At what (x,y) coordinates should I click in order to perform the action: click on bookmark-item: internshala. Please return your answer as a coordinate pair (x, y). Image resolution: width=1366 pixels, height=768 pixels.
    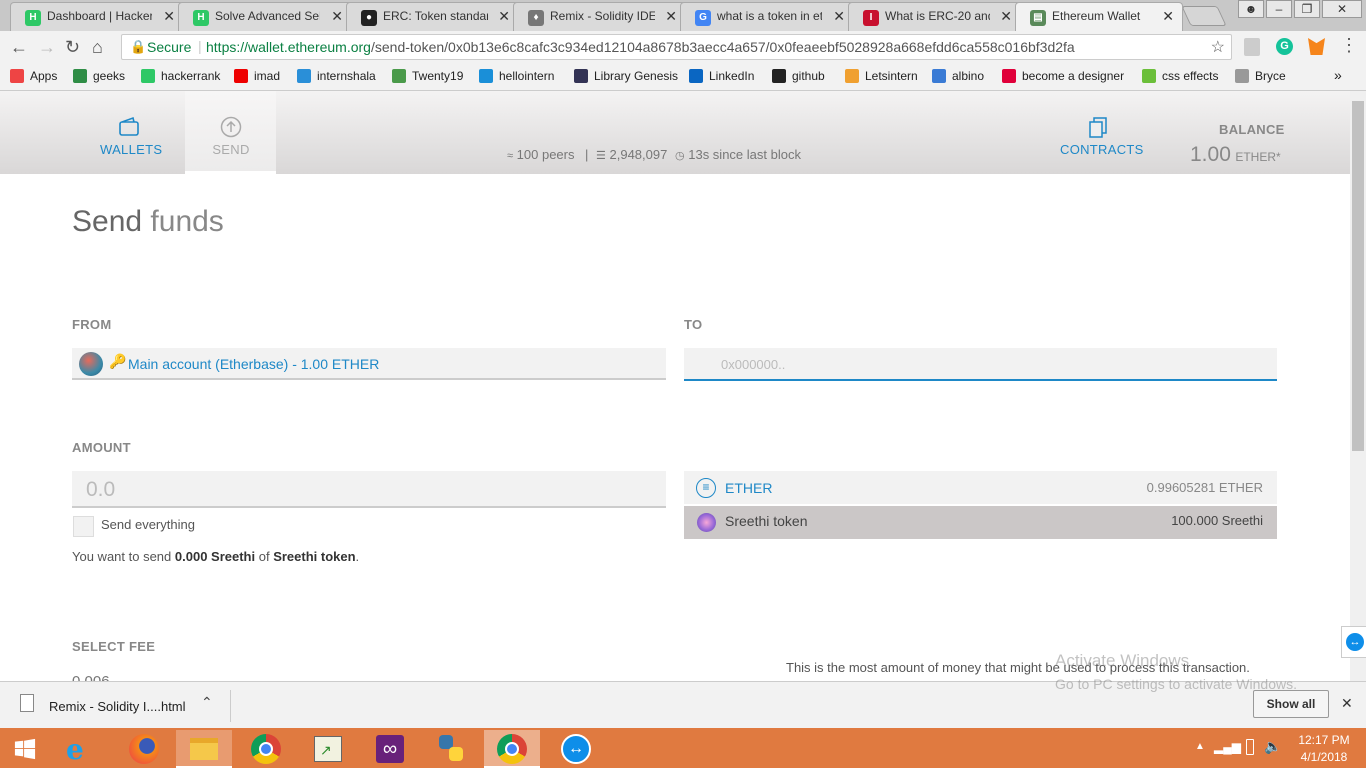
    Looking at the image, I should click on (336, 76).